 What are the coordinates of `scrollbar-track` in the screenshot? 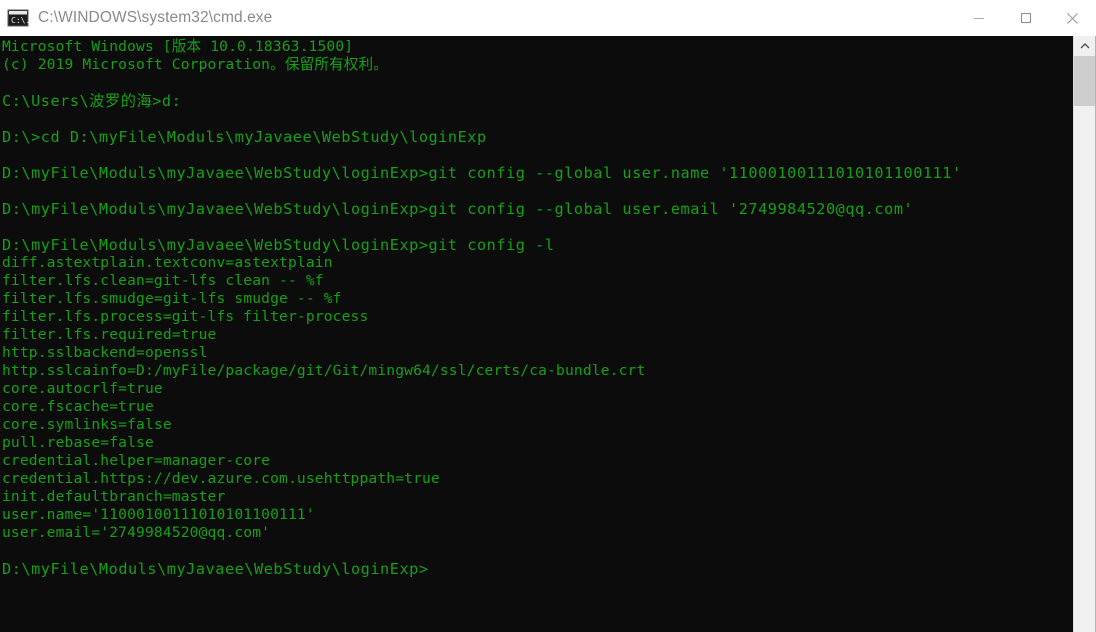 It's located at (1085, 369).